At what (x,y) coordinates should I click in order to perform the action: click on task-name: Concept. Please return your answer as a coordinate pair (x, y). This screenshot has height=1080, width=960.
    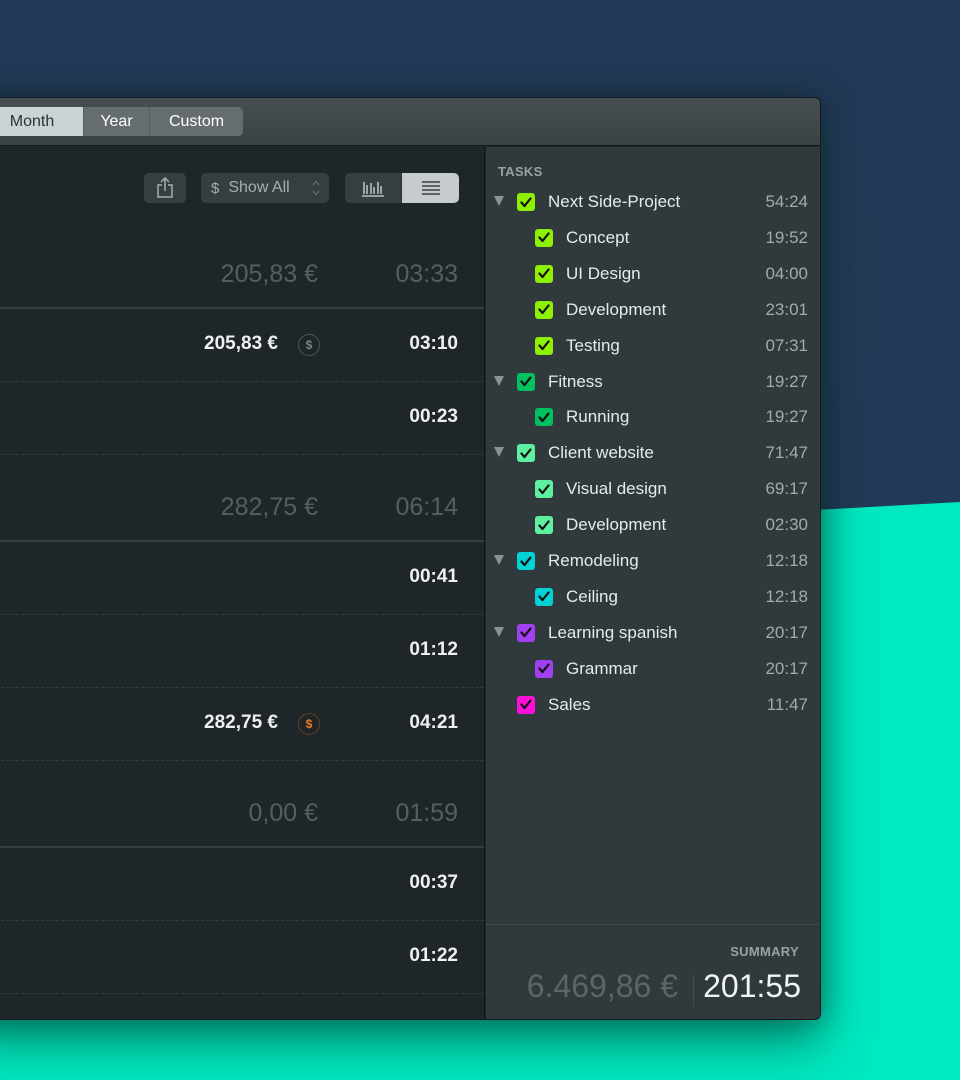
    Looking at the image, I should click on (598, 237).